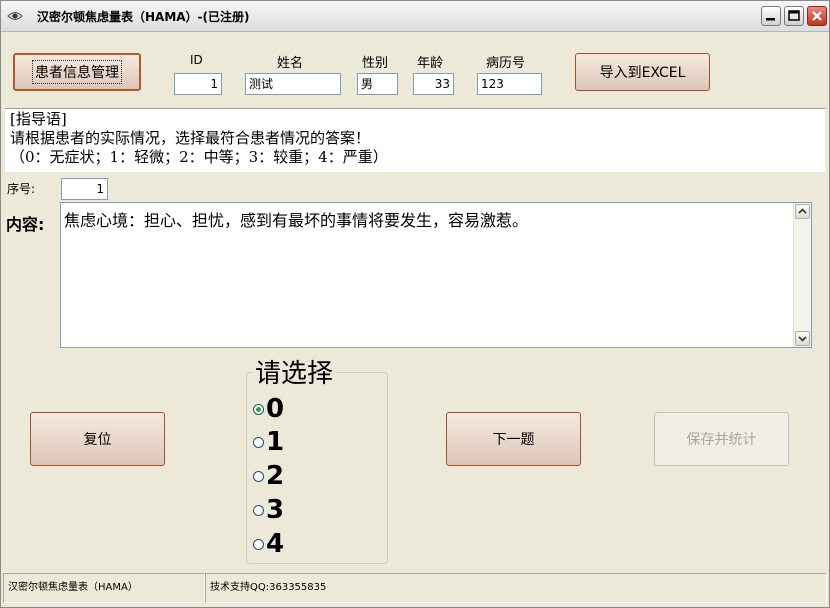  Describe the element at coordinates (198, 84) in the screenshot. I see `id-field: 1` at that location.